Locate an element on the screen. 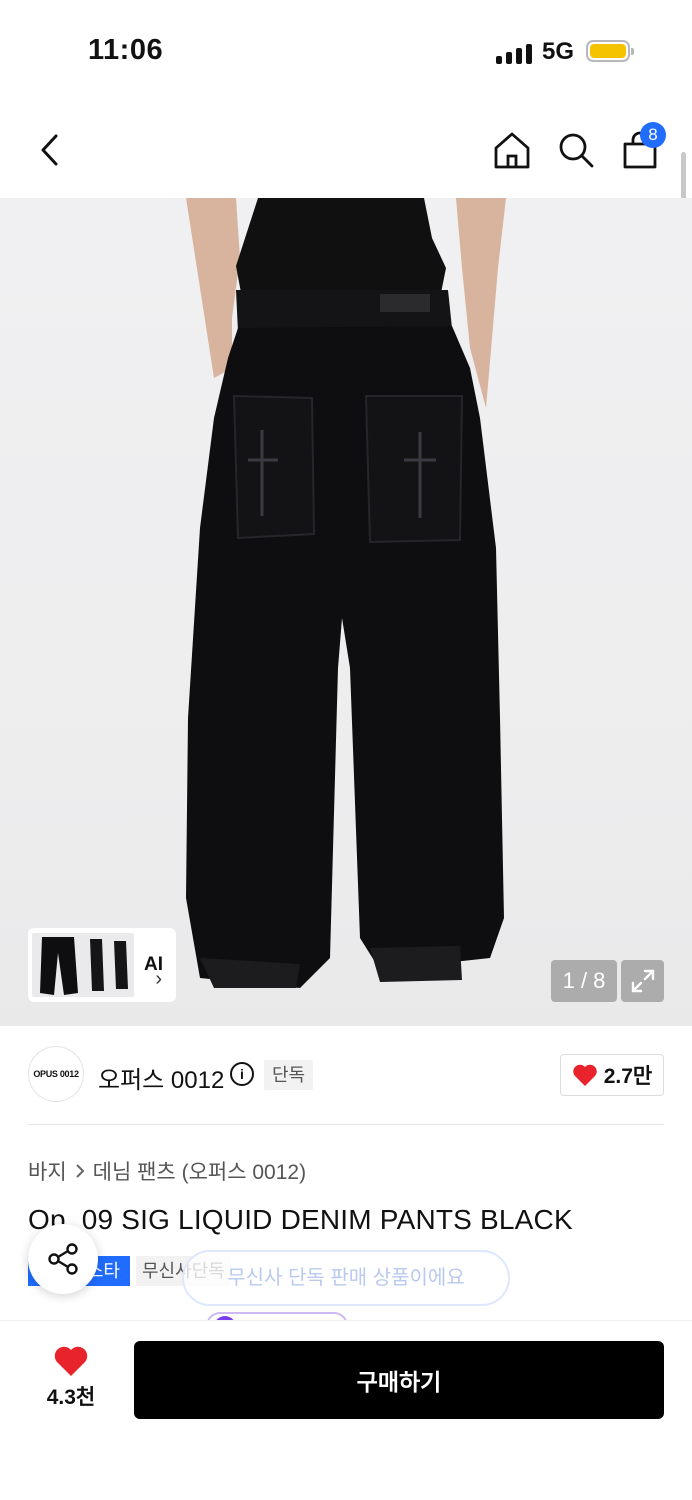  thumbnail-image is located at coordinates (83, 965).